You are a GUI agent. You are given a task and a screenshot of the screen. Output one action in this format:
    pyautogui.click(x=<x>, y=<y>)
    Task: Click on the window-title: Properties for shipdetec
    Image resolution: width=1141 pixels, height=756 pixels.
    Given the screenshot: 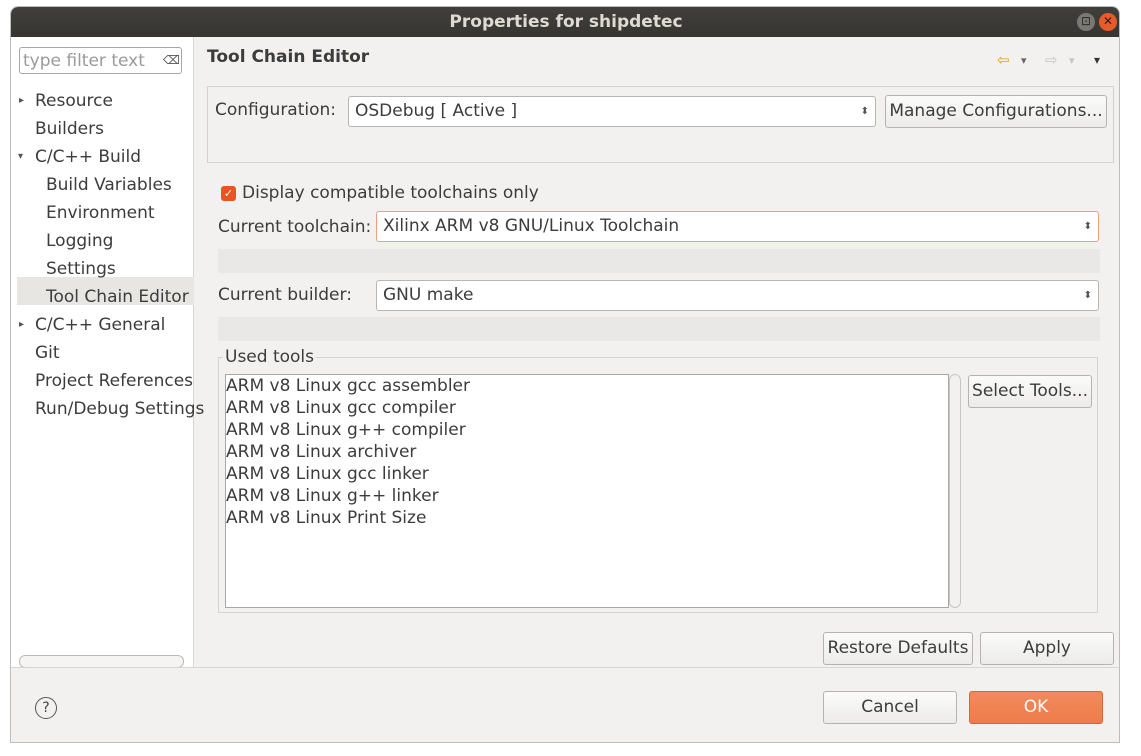 What is the action you would take?
    pyautogui.click(x=566, y=22)
    